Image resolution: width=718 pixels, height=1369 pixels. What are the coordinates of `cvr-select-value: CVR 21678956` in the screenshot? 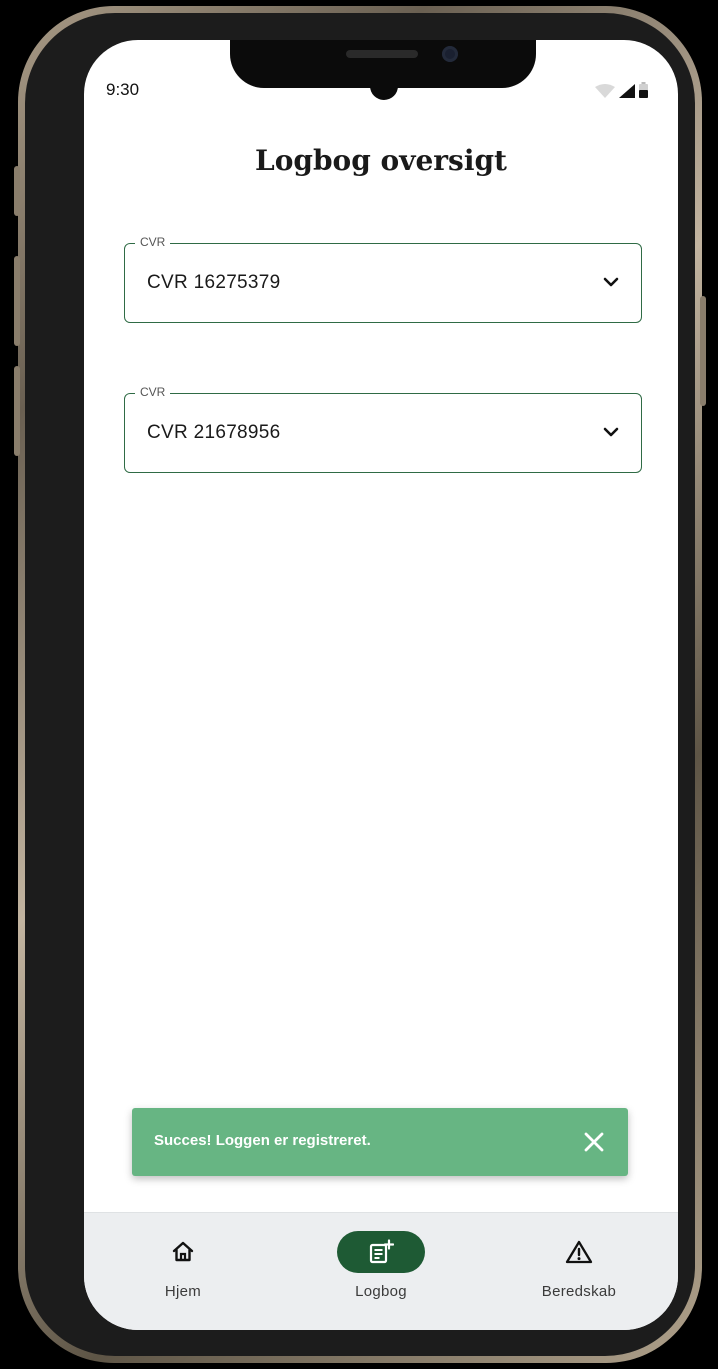 It's located at (214, 432).